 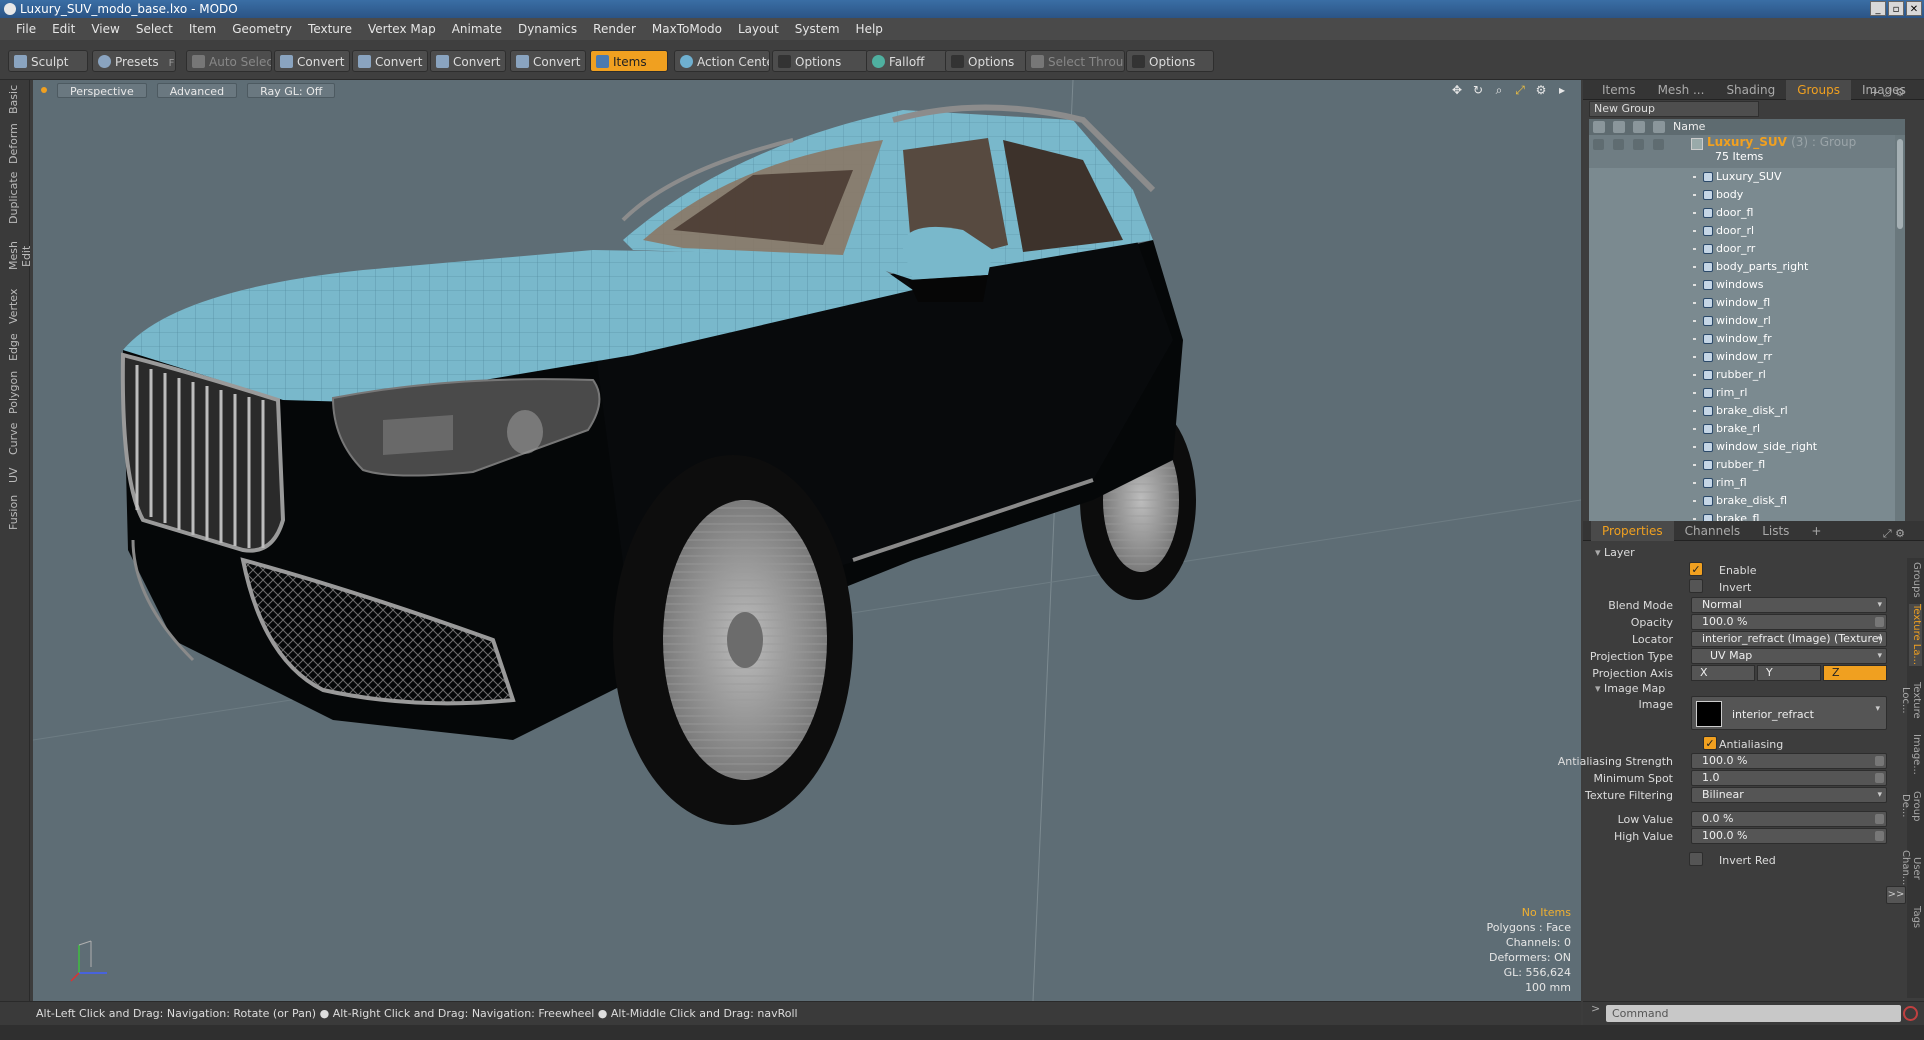 What do you see at coordinates (1818, 89) in the screenshot?
I see `tab-groups: Groups` at bounding box center [1818, 89].